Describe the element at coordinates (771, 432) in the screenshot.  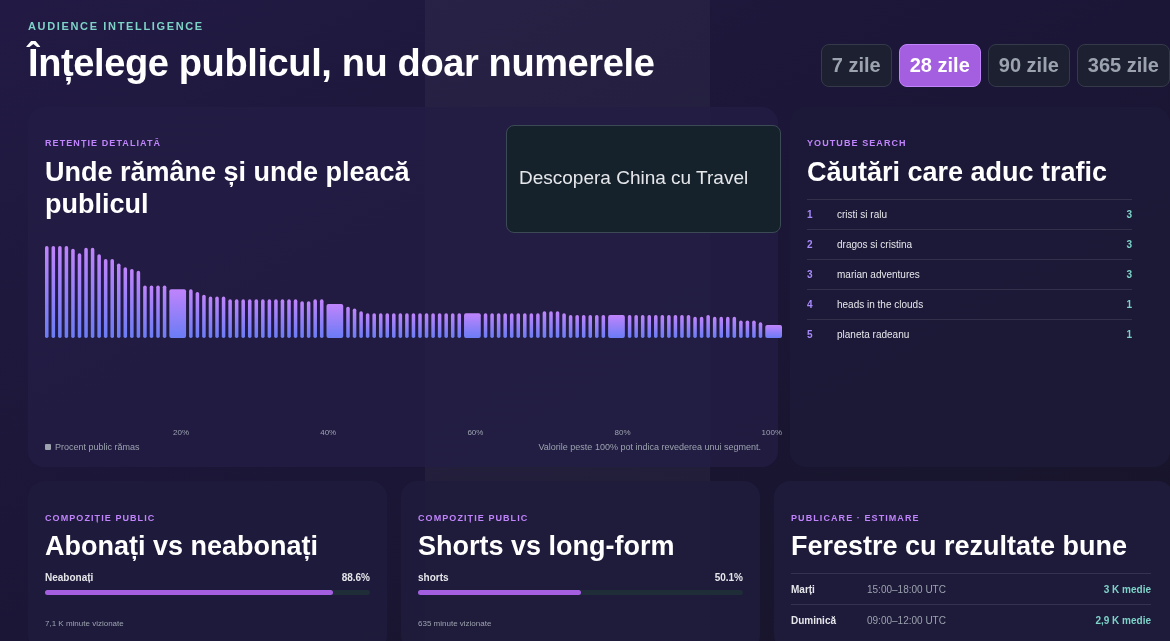
I see `axis-label: 100%` at that location.